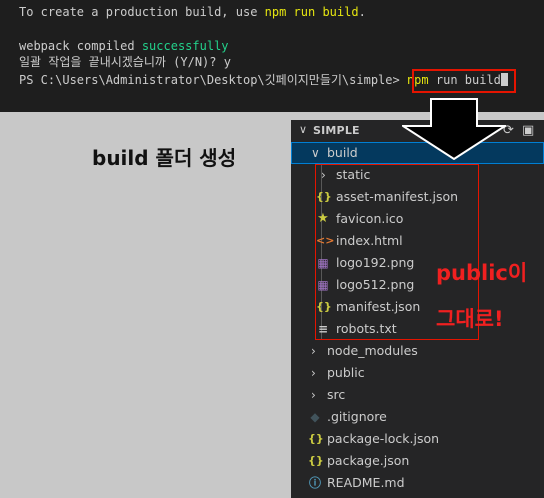 This screenshot has height=498, width=544. What do you see at coordinates (454, 129) in the screenshot?
I see `down-arrow-icon` at bounding box center [454, 129].